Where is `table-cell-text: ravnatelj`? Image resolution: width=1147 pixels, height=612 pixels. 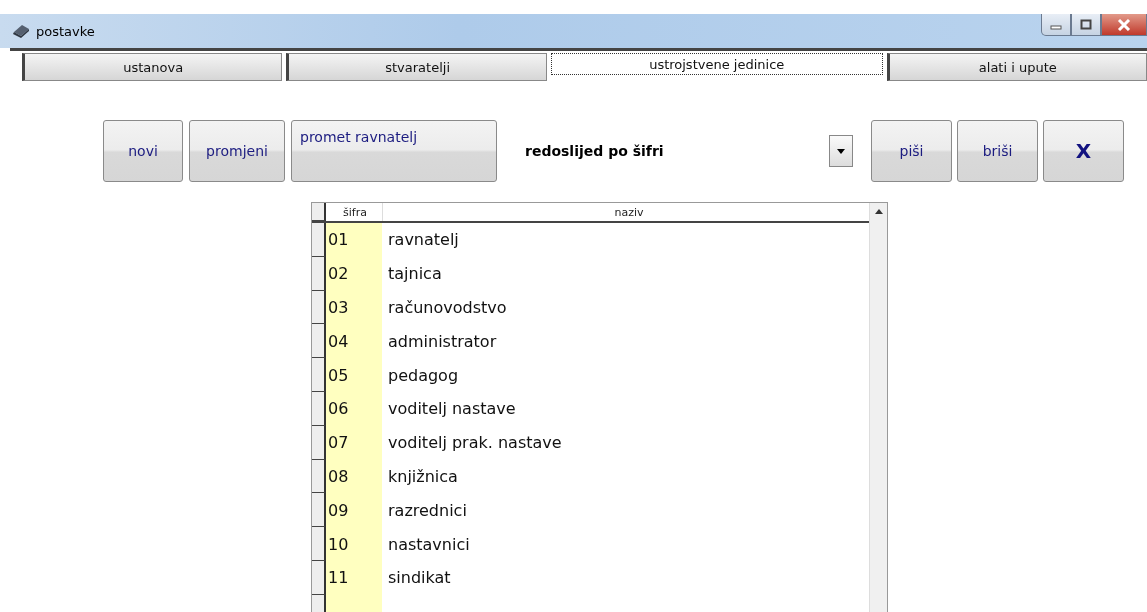
table-cell-text: ravnatelj is located at coordinates (423, 240).